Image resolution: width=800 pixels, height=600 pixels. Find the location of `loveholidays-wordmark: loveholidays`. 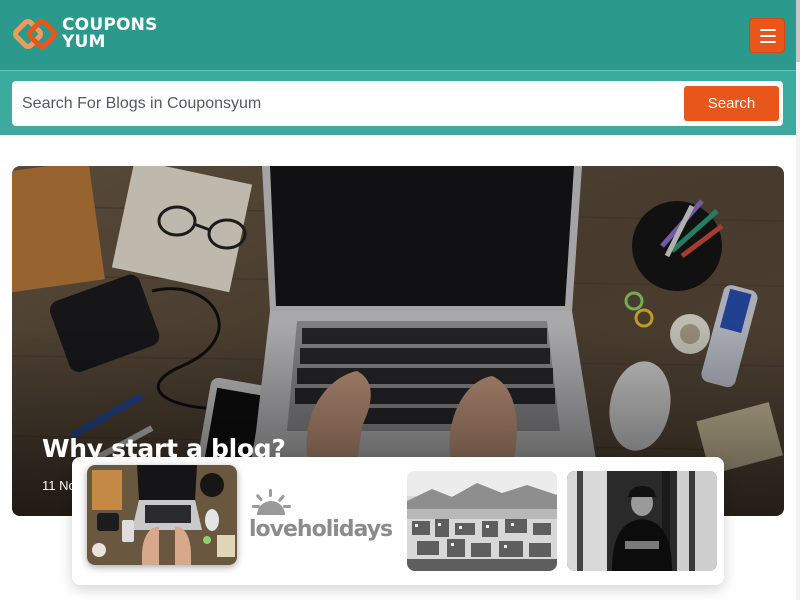

loveholidays-wordmark: loveholidays is located at coordinates (321, 529).